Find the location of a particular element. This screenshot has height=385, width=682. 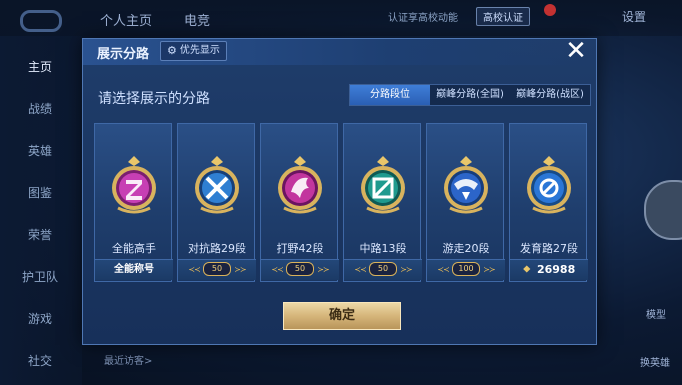

all-round-title-text: 全能称号 is located at coordinates (134, 269).